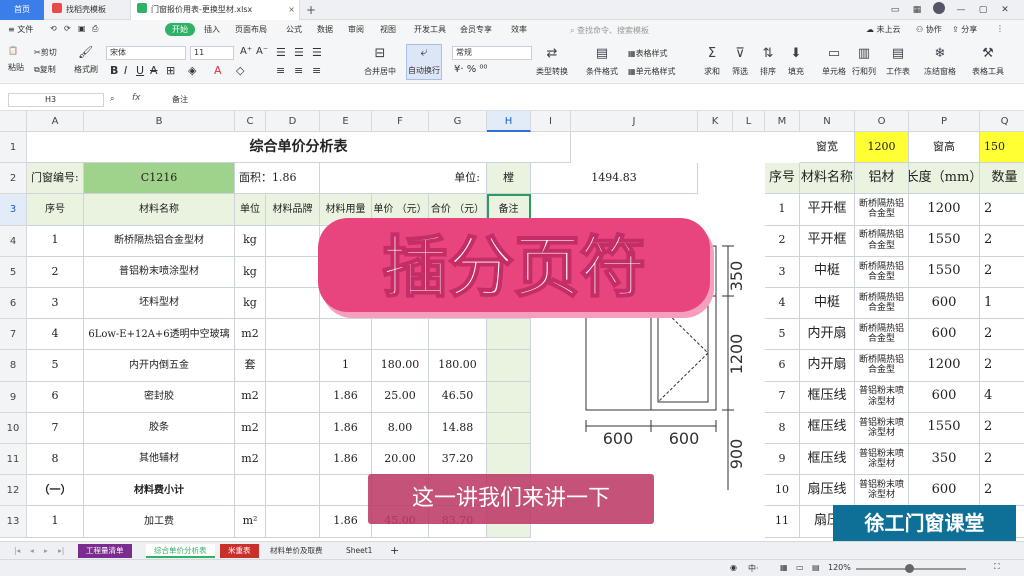 This screenshot has height=576, width=1024. What do you see at coordinates (20, 29) in the screenshot?
I see `menu-file: ≡ 文件` at bounding box center [20, 29].